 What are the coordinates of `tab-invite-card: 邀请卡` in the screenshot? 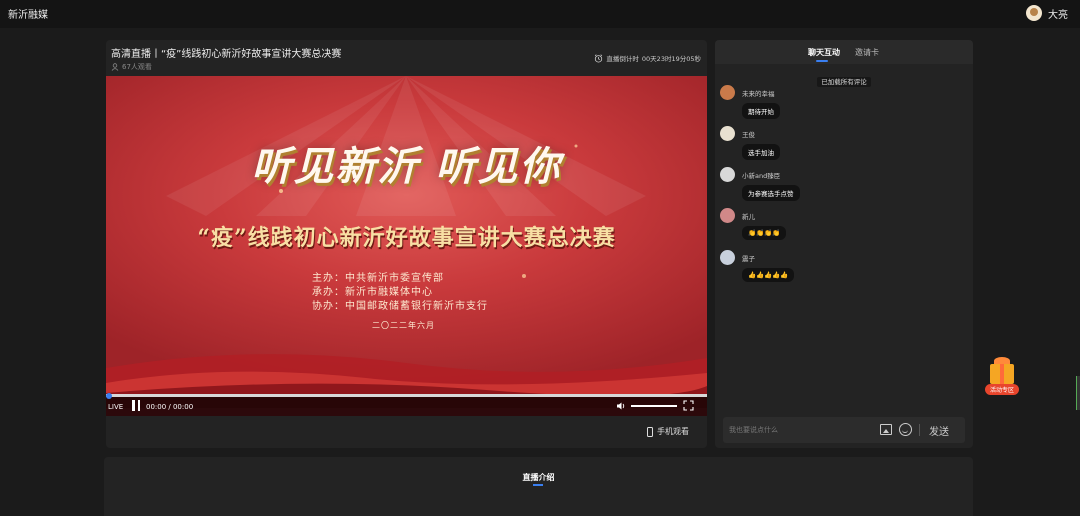 It's located at (867, 52).